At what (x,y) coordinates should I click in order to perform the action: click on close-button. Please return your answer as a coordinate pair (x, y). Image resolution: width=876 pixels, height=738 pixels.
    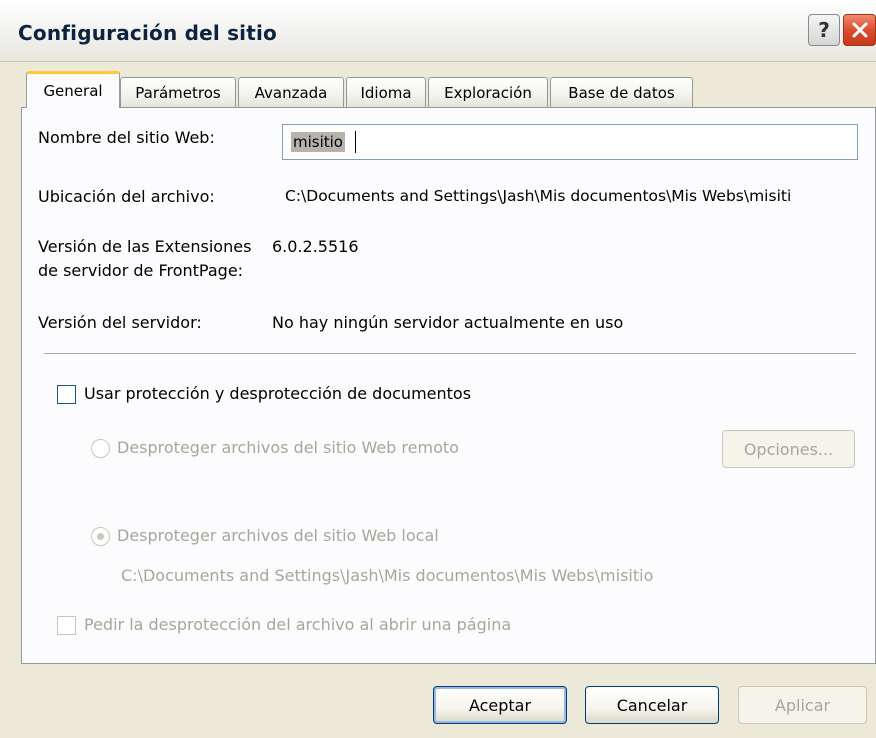
    Looking at the image, I should click on (859, 30).